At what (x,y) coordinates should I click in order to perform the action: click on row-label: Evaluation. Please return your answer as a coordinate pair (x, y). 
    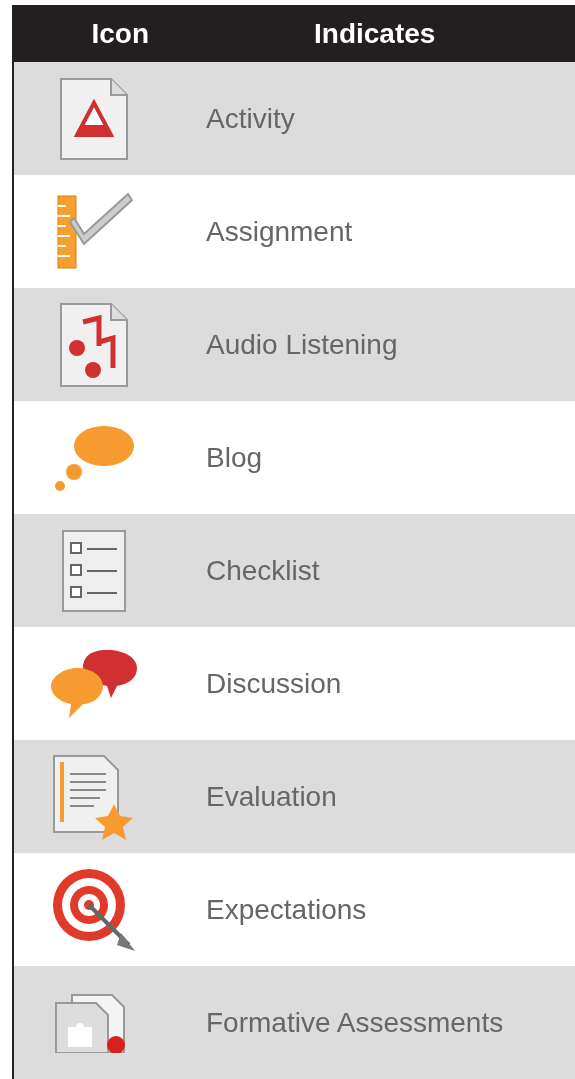
    Looking at the image, I should click on (271, 796).